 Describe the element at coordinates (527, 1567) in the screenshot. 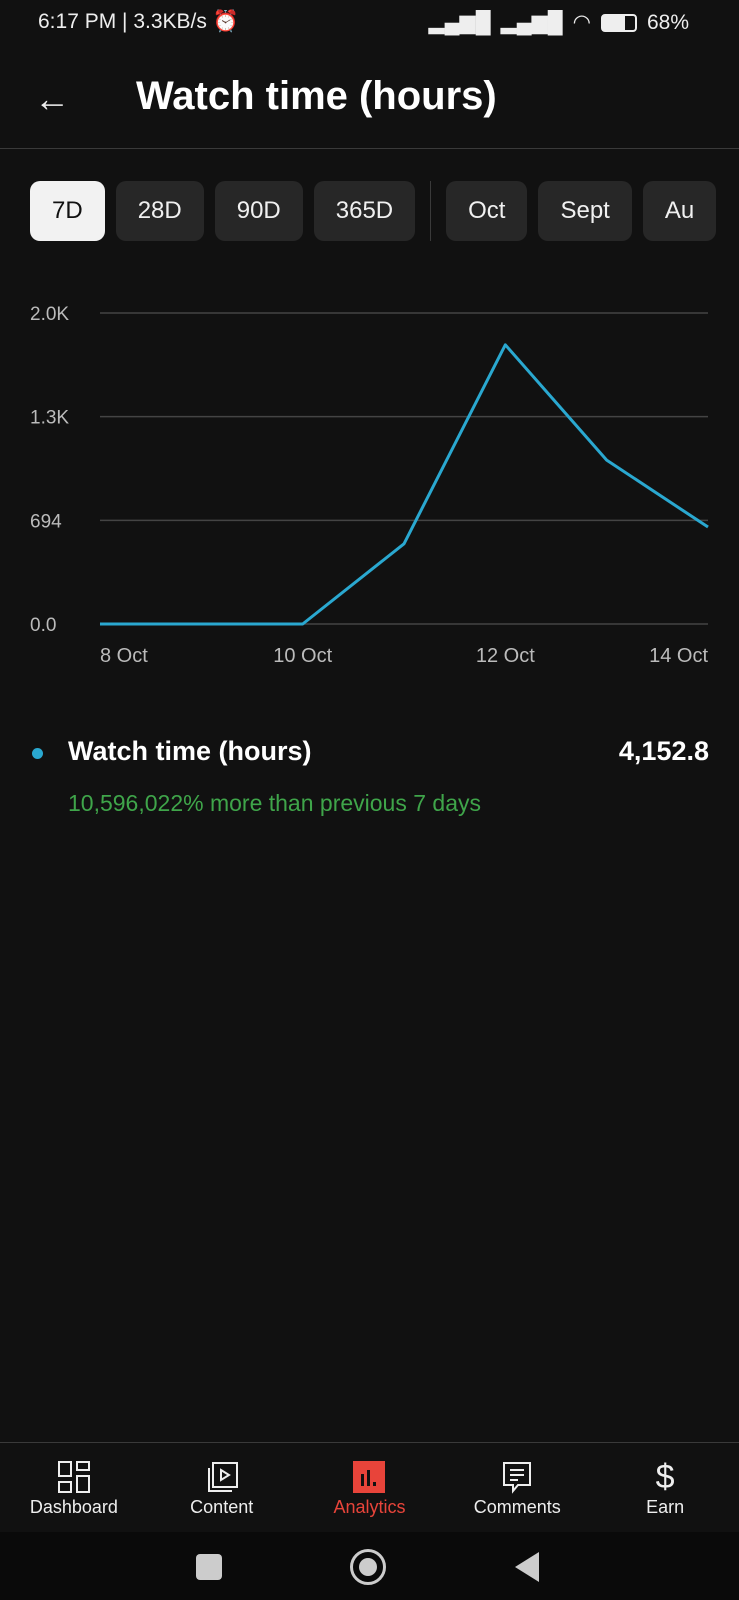

I see `back-button` at that location.